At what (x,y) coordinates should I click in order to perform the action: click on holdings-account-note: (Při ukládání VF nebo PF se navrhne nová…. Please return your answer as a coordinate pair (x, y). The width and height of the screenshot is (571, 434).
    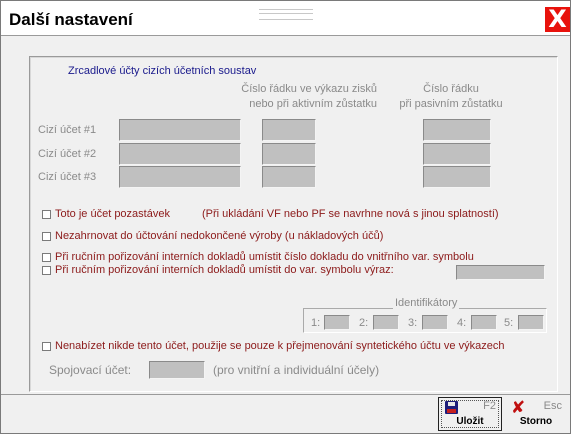
    Looking at the image, I should click on (350, 214).